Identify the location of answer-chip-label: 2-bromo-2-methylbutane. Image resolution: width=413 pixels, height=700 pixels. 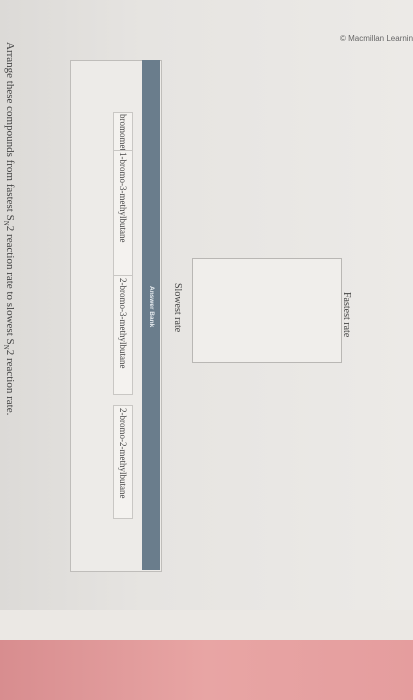
(123, 453).